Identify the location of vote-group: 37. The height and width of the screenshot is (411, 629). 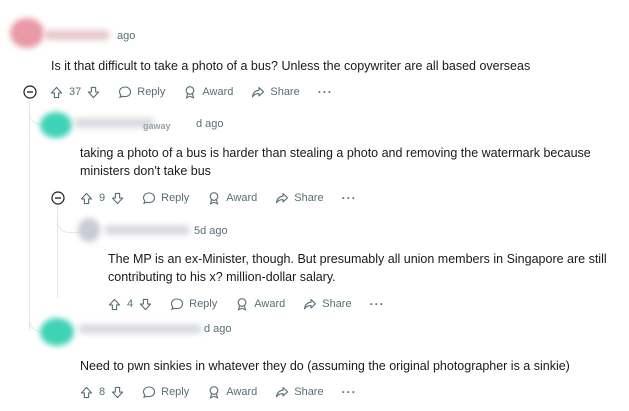
(75, 92).